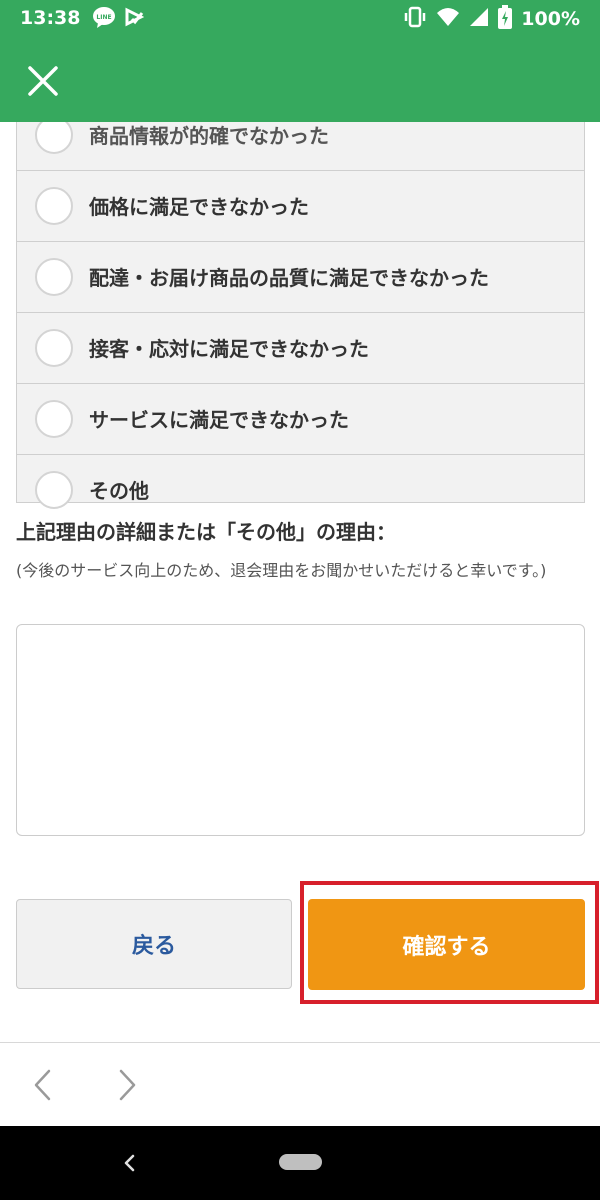  Describe the element at coordinates (134, 19) in the screenshot. I see `tick-icon` at that location.